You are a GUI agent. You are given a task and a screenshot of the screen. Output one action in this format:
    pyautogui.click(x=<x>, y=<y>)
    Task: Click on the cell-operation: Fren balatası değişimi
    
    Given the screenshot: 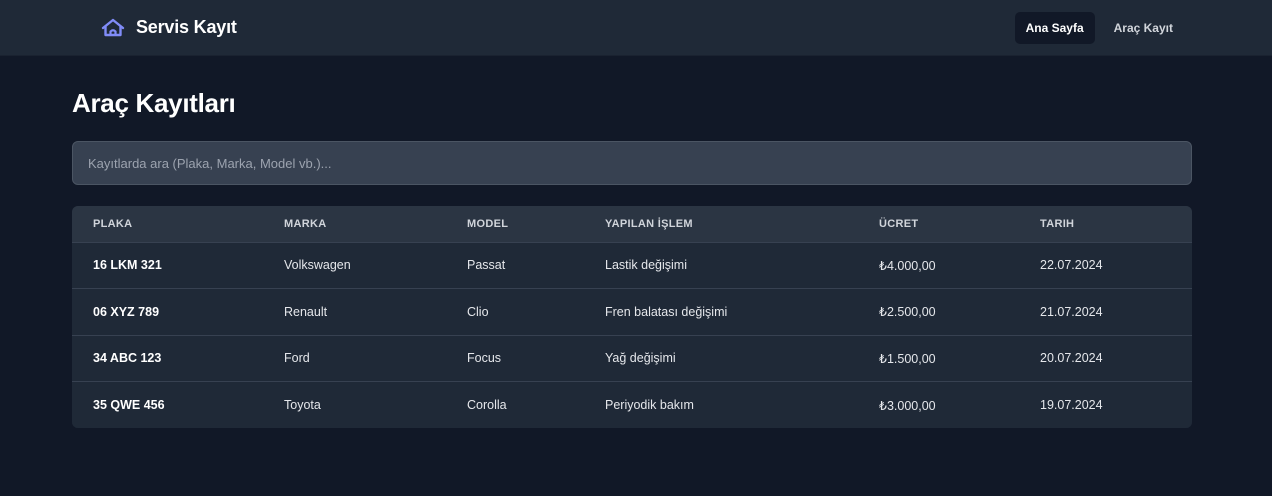 What is the action you would take?
    pyautogui.click(x=666, y=311)
    